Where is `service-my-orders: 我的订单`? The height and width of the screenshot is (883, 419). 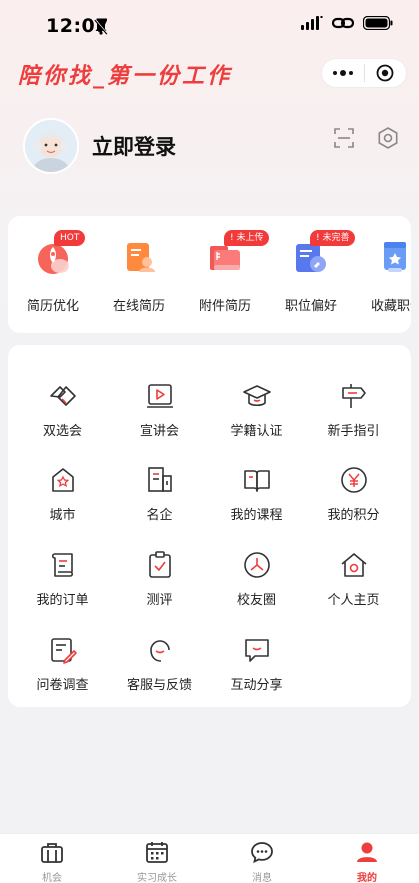 service-my-orders: 我的订单 is located at coordinates (62, 590).